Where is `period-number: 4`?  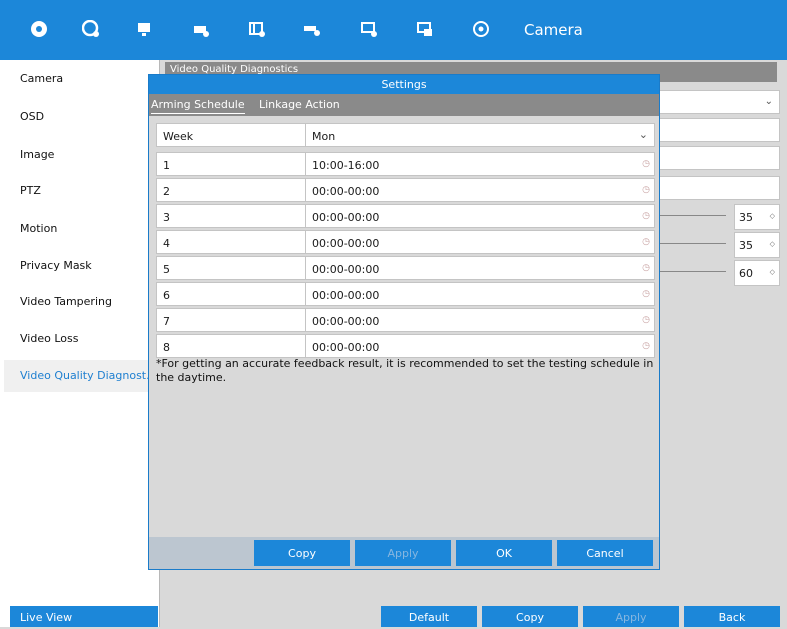
period-number: 4 is located at coordinates (166, 243).